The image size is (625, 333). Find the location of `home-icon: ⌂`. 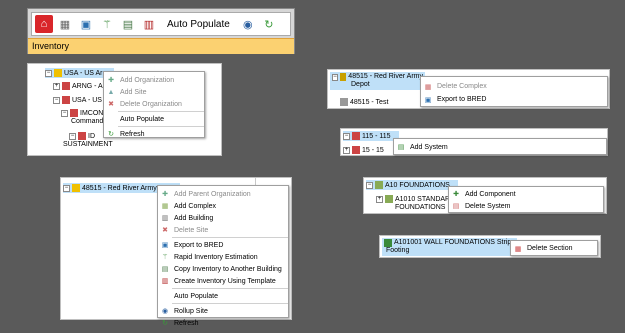

home-icon: ⌂ is located at coordinates (44, 24).